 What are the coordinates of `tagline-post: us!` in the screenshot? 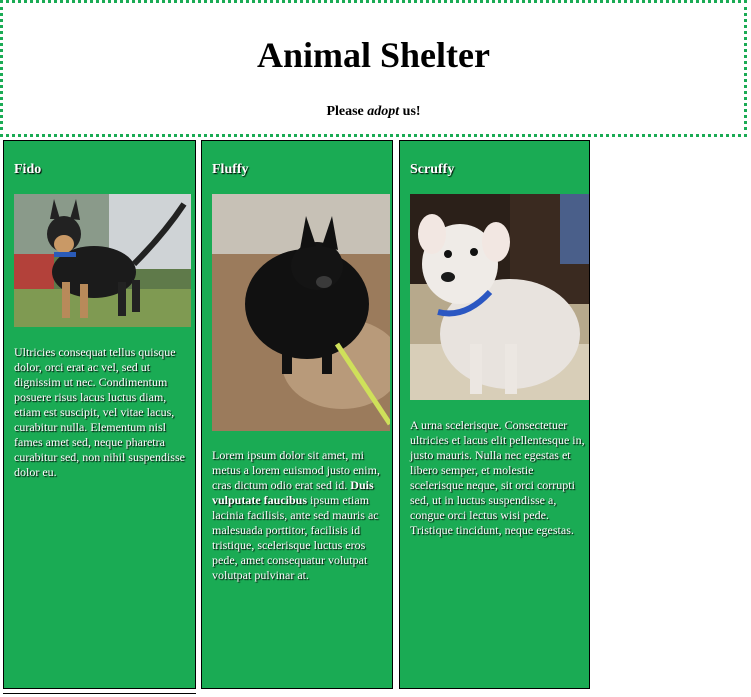 It's located at (410, 111).